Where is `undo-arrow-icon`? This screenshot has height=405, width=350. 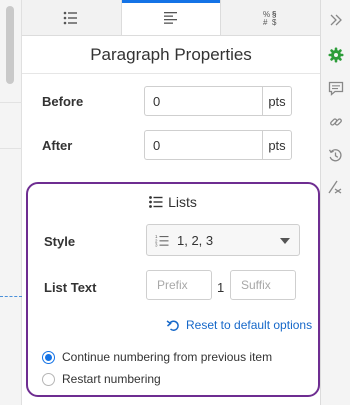
undo-arrow-icon is located at coordinates (172, 325).